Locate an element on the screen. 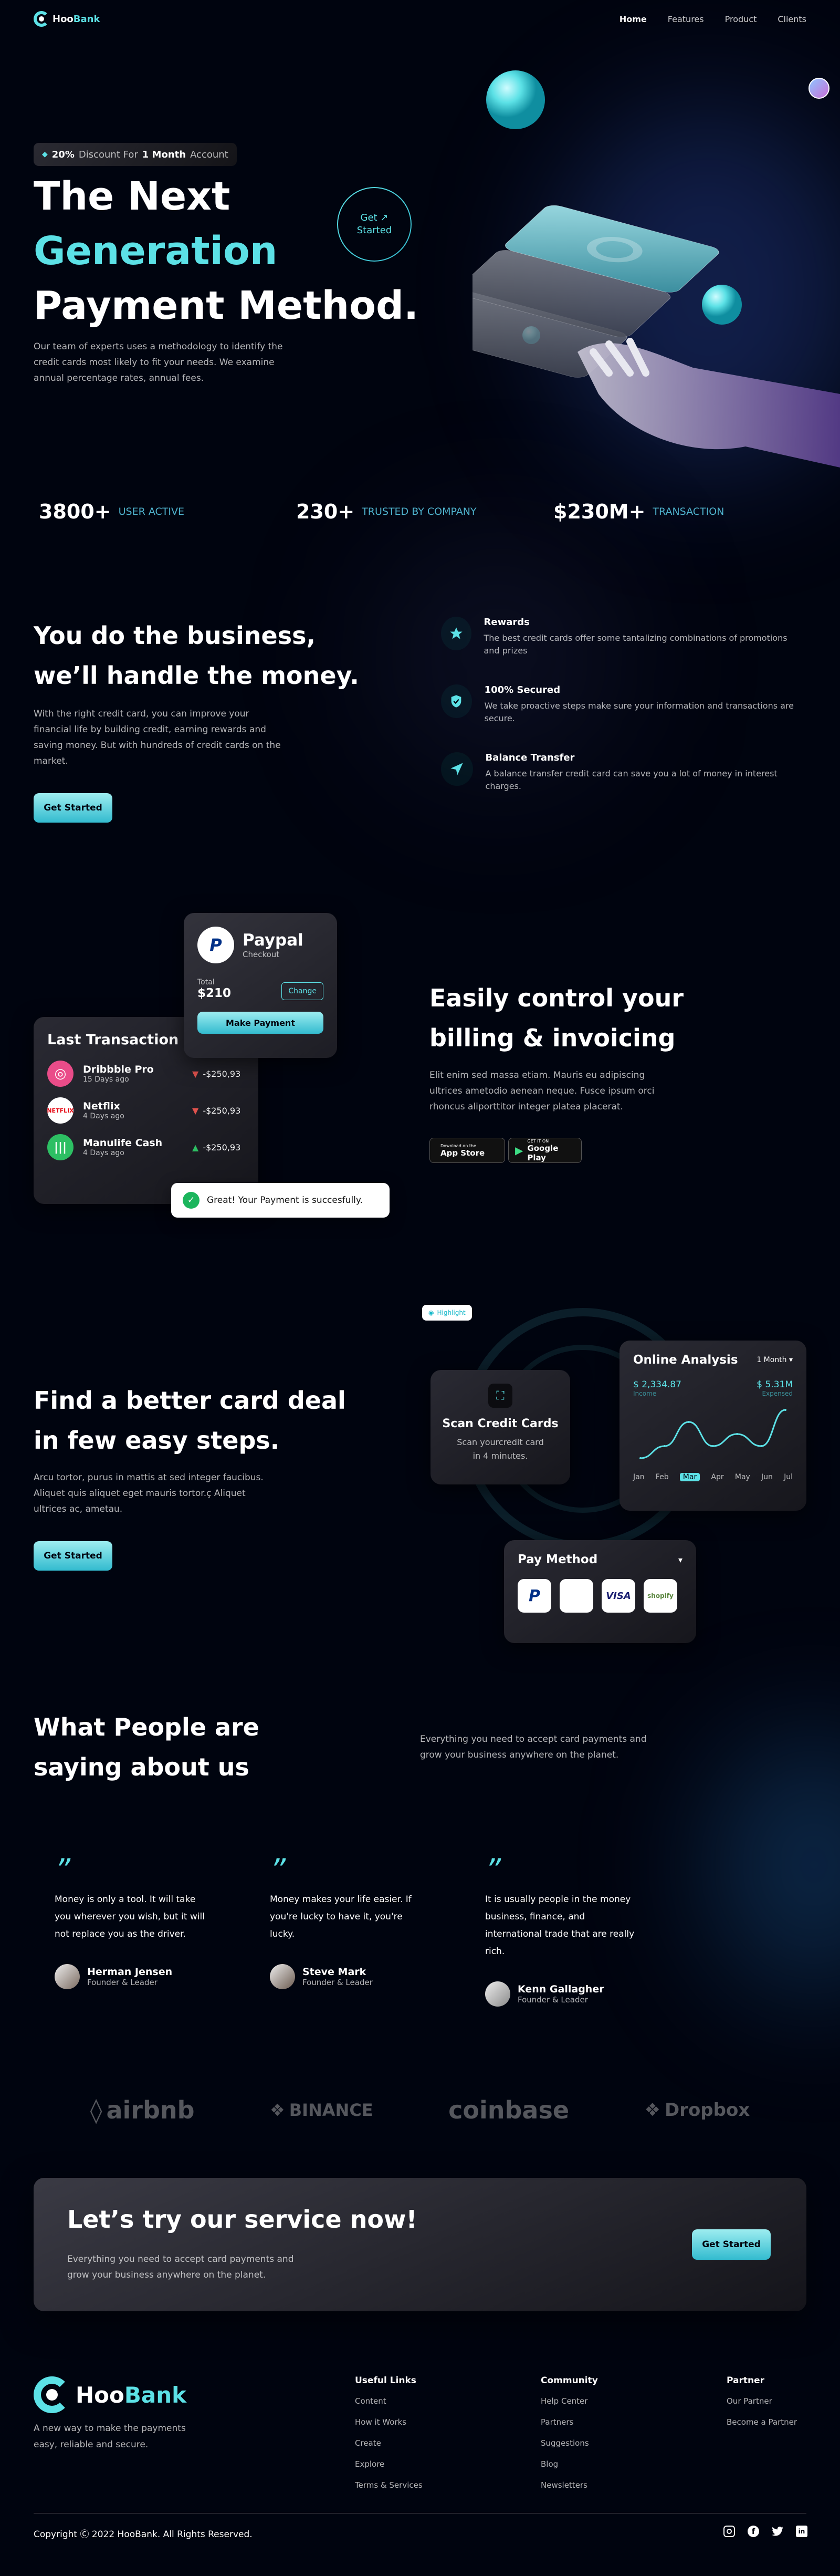 The image size is (840, 2576). transaction-row: NETFLIX Netflix 4 Days ago ▼ -$250,93 is located at coordinates (146, 1110).